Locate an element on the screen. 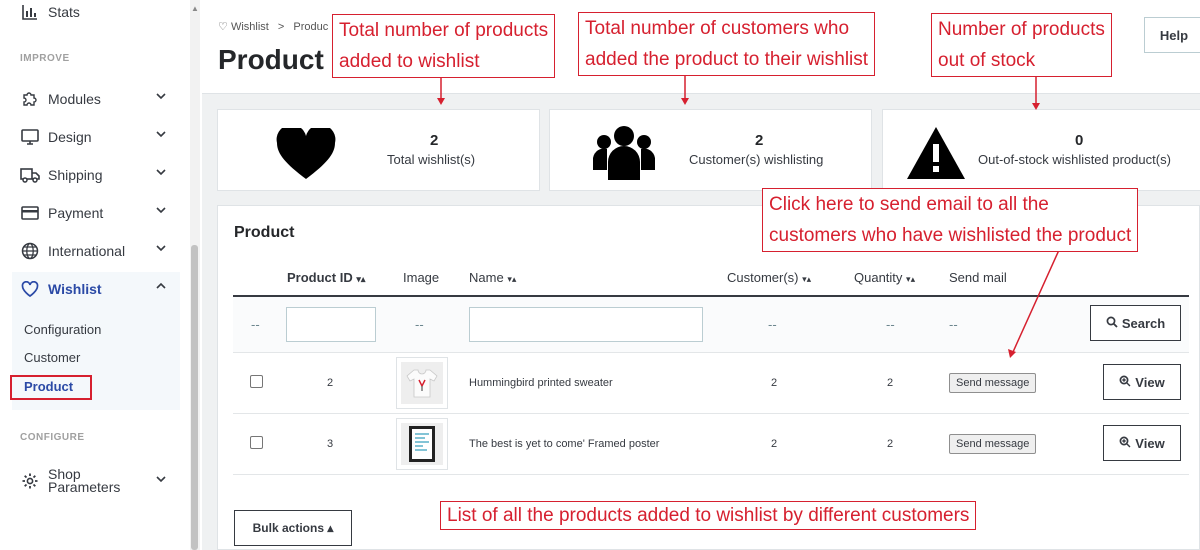  annotation-text: Click here to send email to all the is located at coordinates (909, 204).